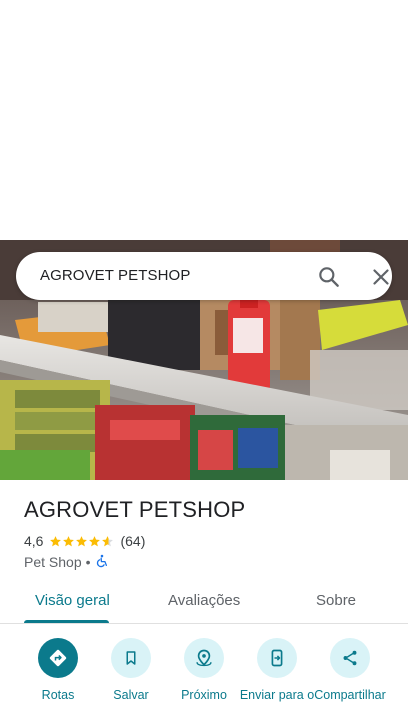 The width and height of the screenshot is (408, 720). What do you see at coordinates (133, 541) in the screenshot?
I see `review-count: (64)` at bounding box center [133, 541].